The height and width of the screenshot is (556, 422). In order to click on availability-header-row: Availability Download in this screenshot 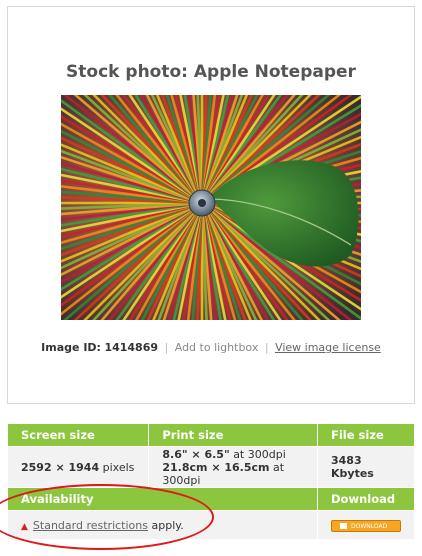, I will do `click(211, 499)`.